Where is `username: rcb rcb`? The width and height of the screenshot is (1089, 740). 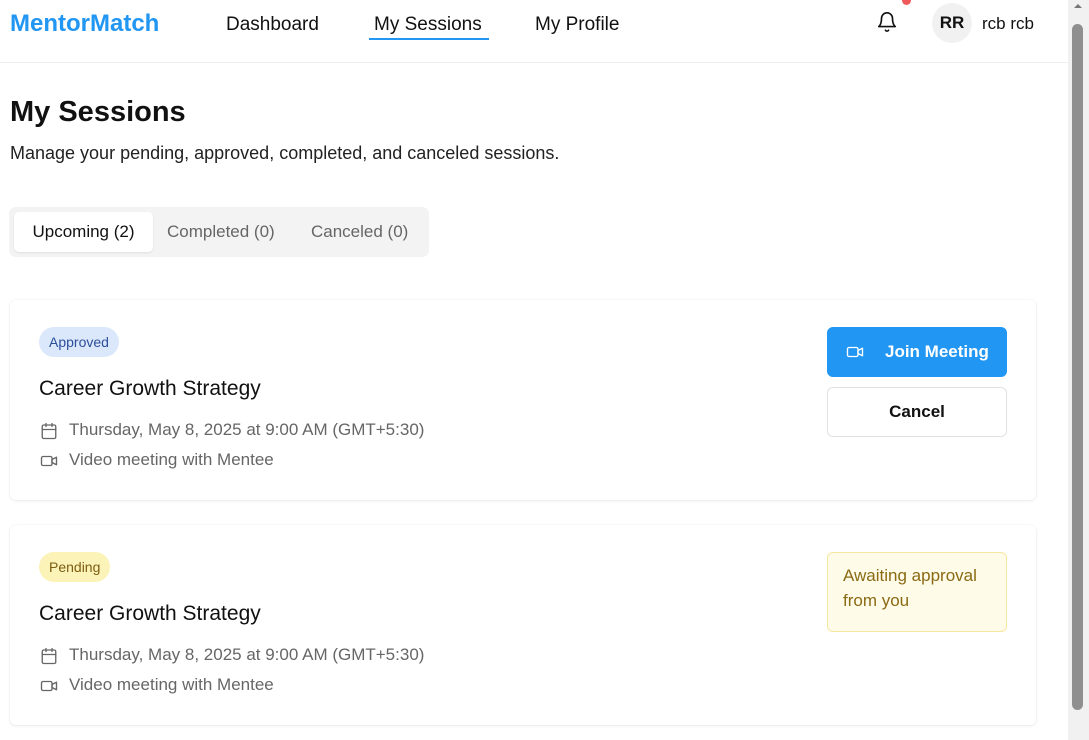 username: rcb rcb is located at coordinates (1008, 24).